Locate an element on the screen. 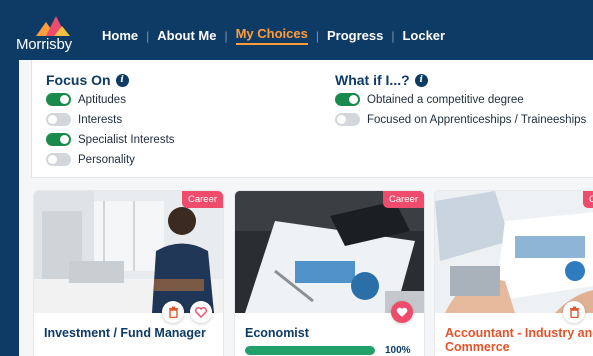 The width and height of the screenshot is (593, 356). toggle-label: Specialist Interests is located at coordinates (126, 139).